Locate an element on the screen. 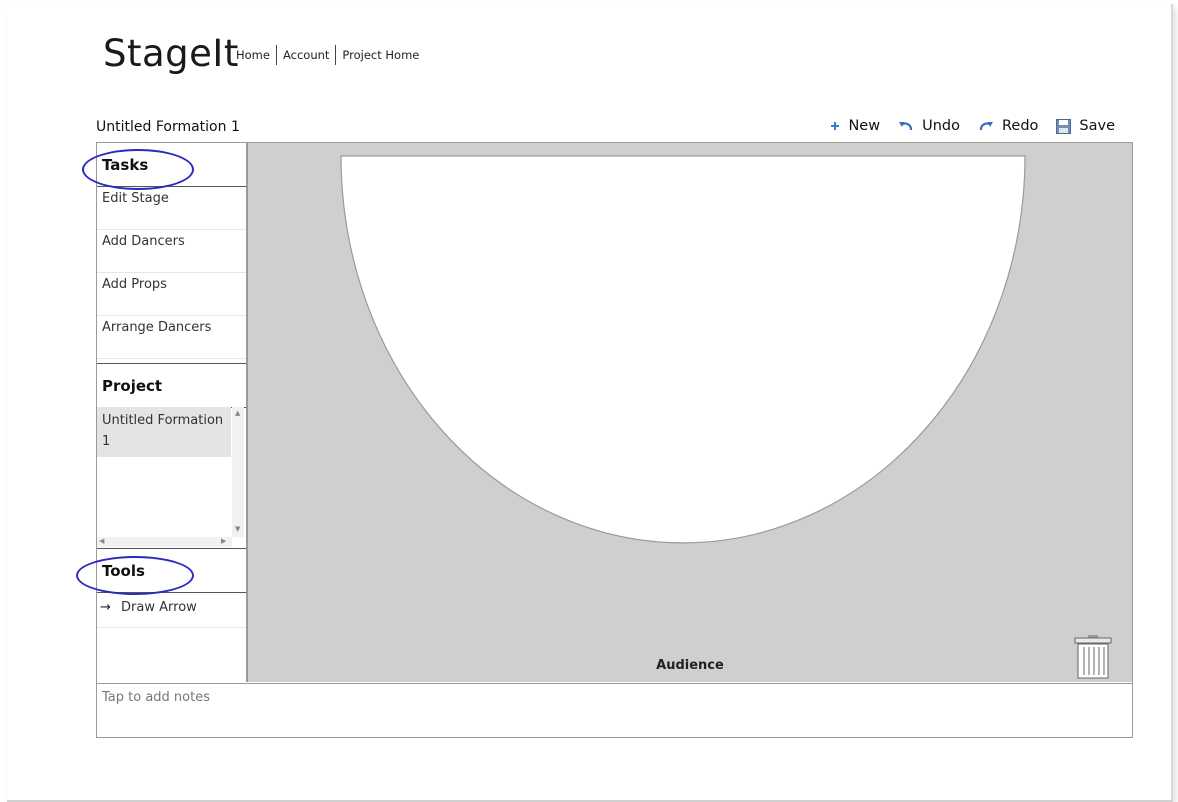 This screenshot has height=802, width=1178. new-button: New is located at coordinates (855, 126).